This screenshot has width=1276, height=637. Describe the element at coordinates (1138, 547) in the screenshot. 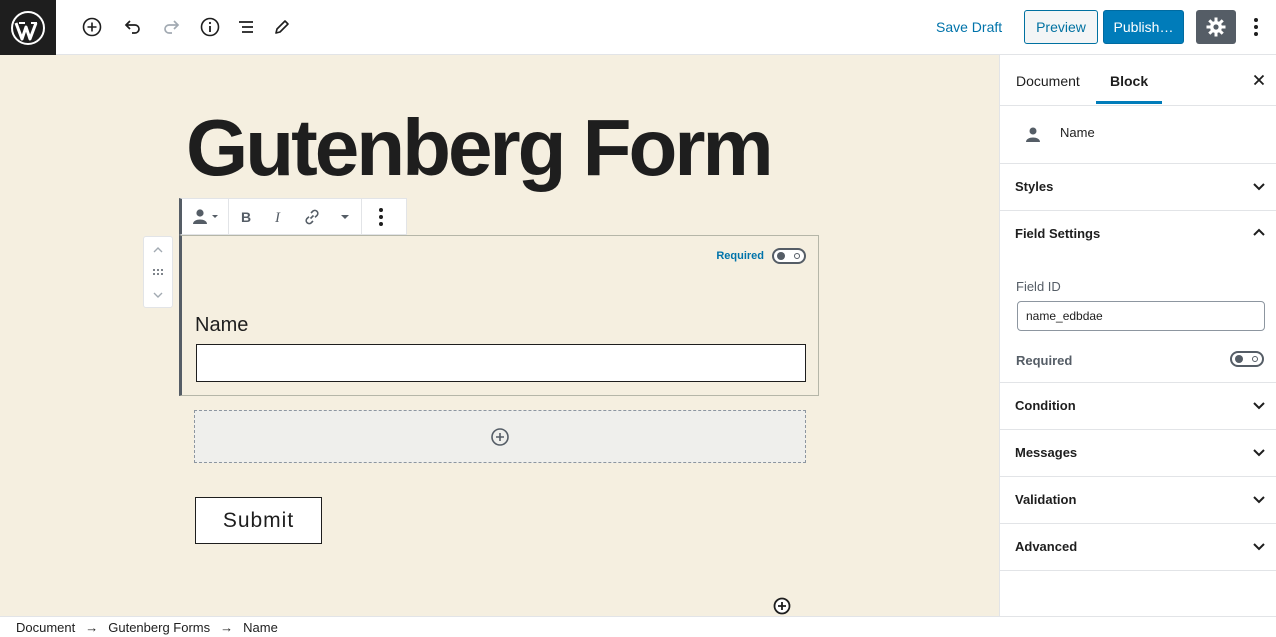

I see `panel-advanced: Advanced` at that location.